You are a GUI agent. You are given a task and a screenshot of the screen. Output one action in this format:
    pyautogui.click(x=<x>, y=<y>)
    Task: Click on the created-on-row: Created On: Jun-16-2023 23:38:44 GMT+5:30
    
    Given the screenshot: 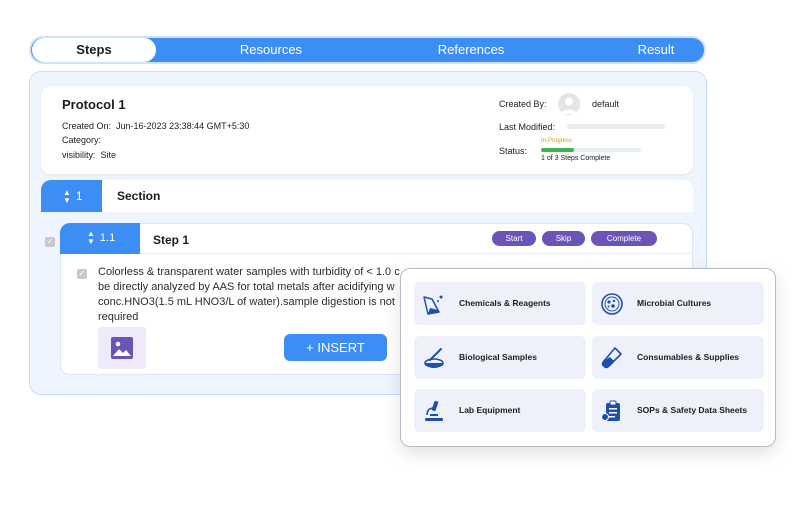 What is the action you would take?
    pyautogui.click(x=155, y=126)
    